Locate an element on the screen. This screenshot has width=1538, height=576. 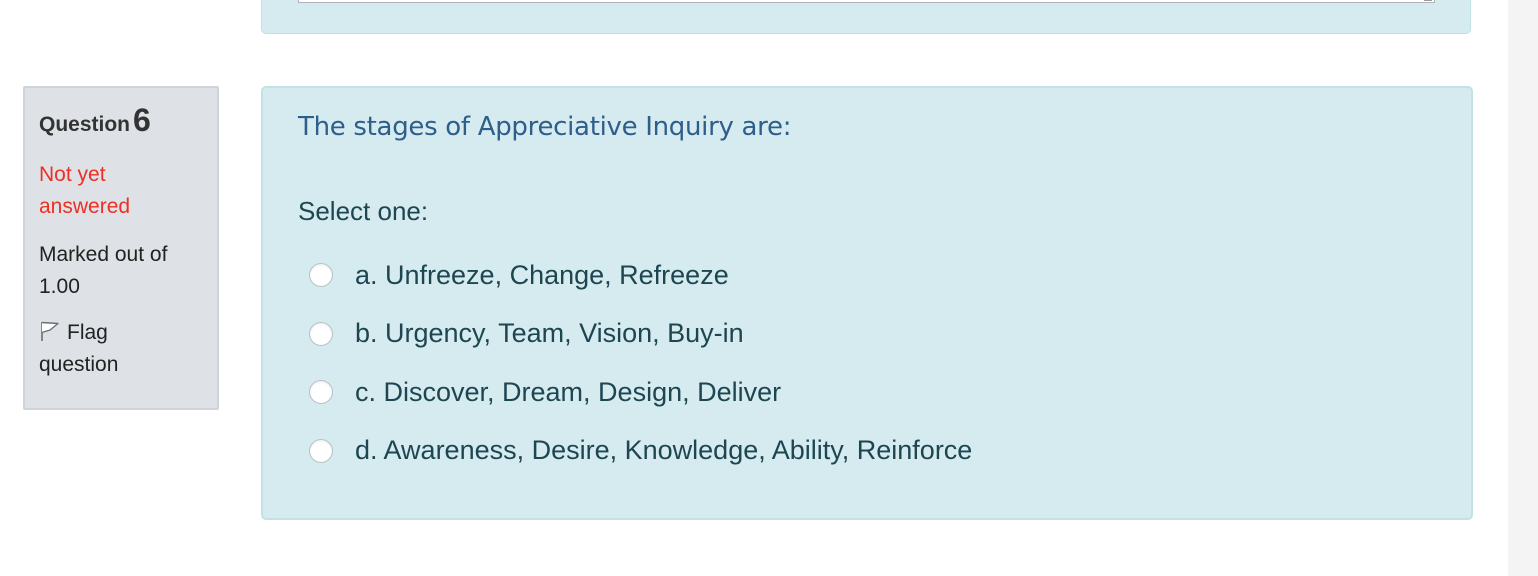
question-number: Question6 is located at coordinates (121, 120).